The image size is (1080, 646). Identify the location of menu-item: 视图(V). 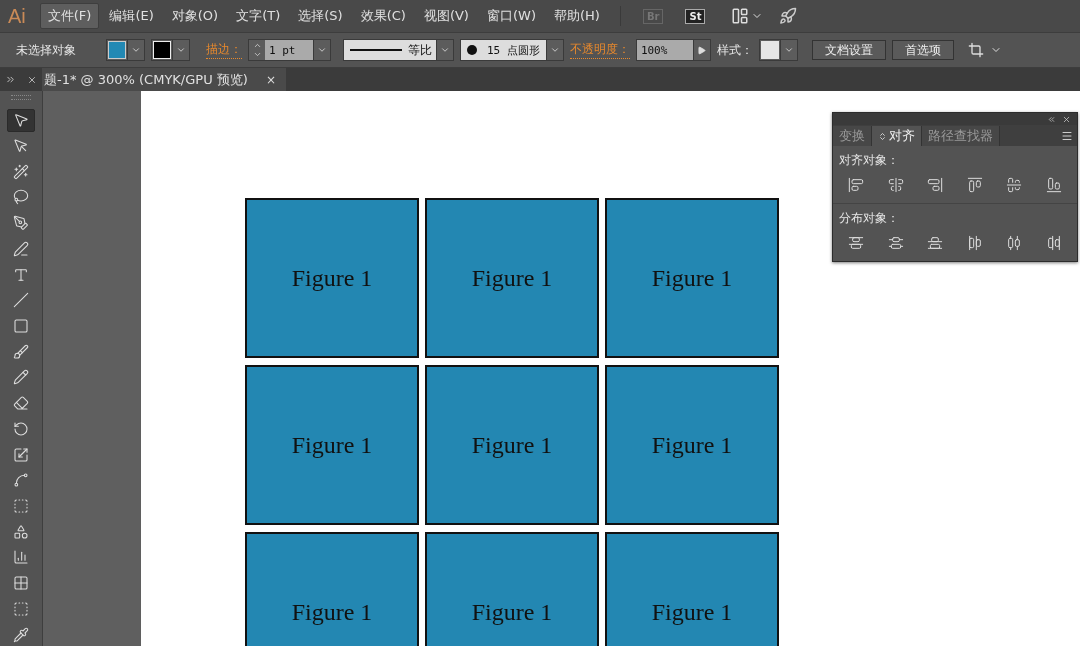
(446, 16).